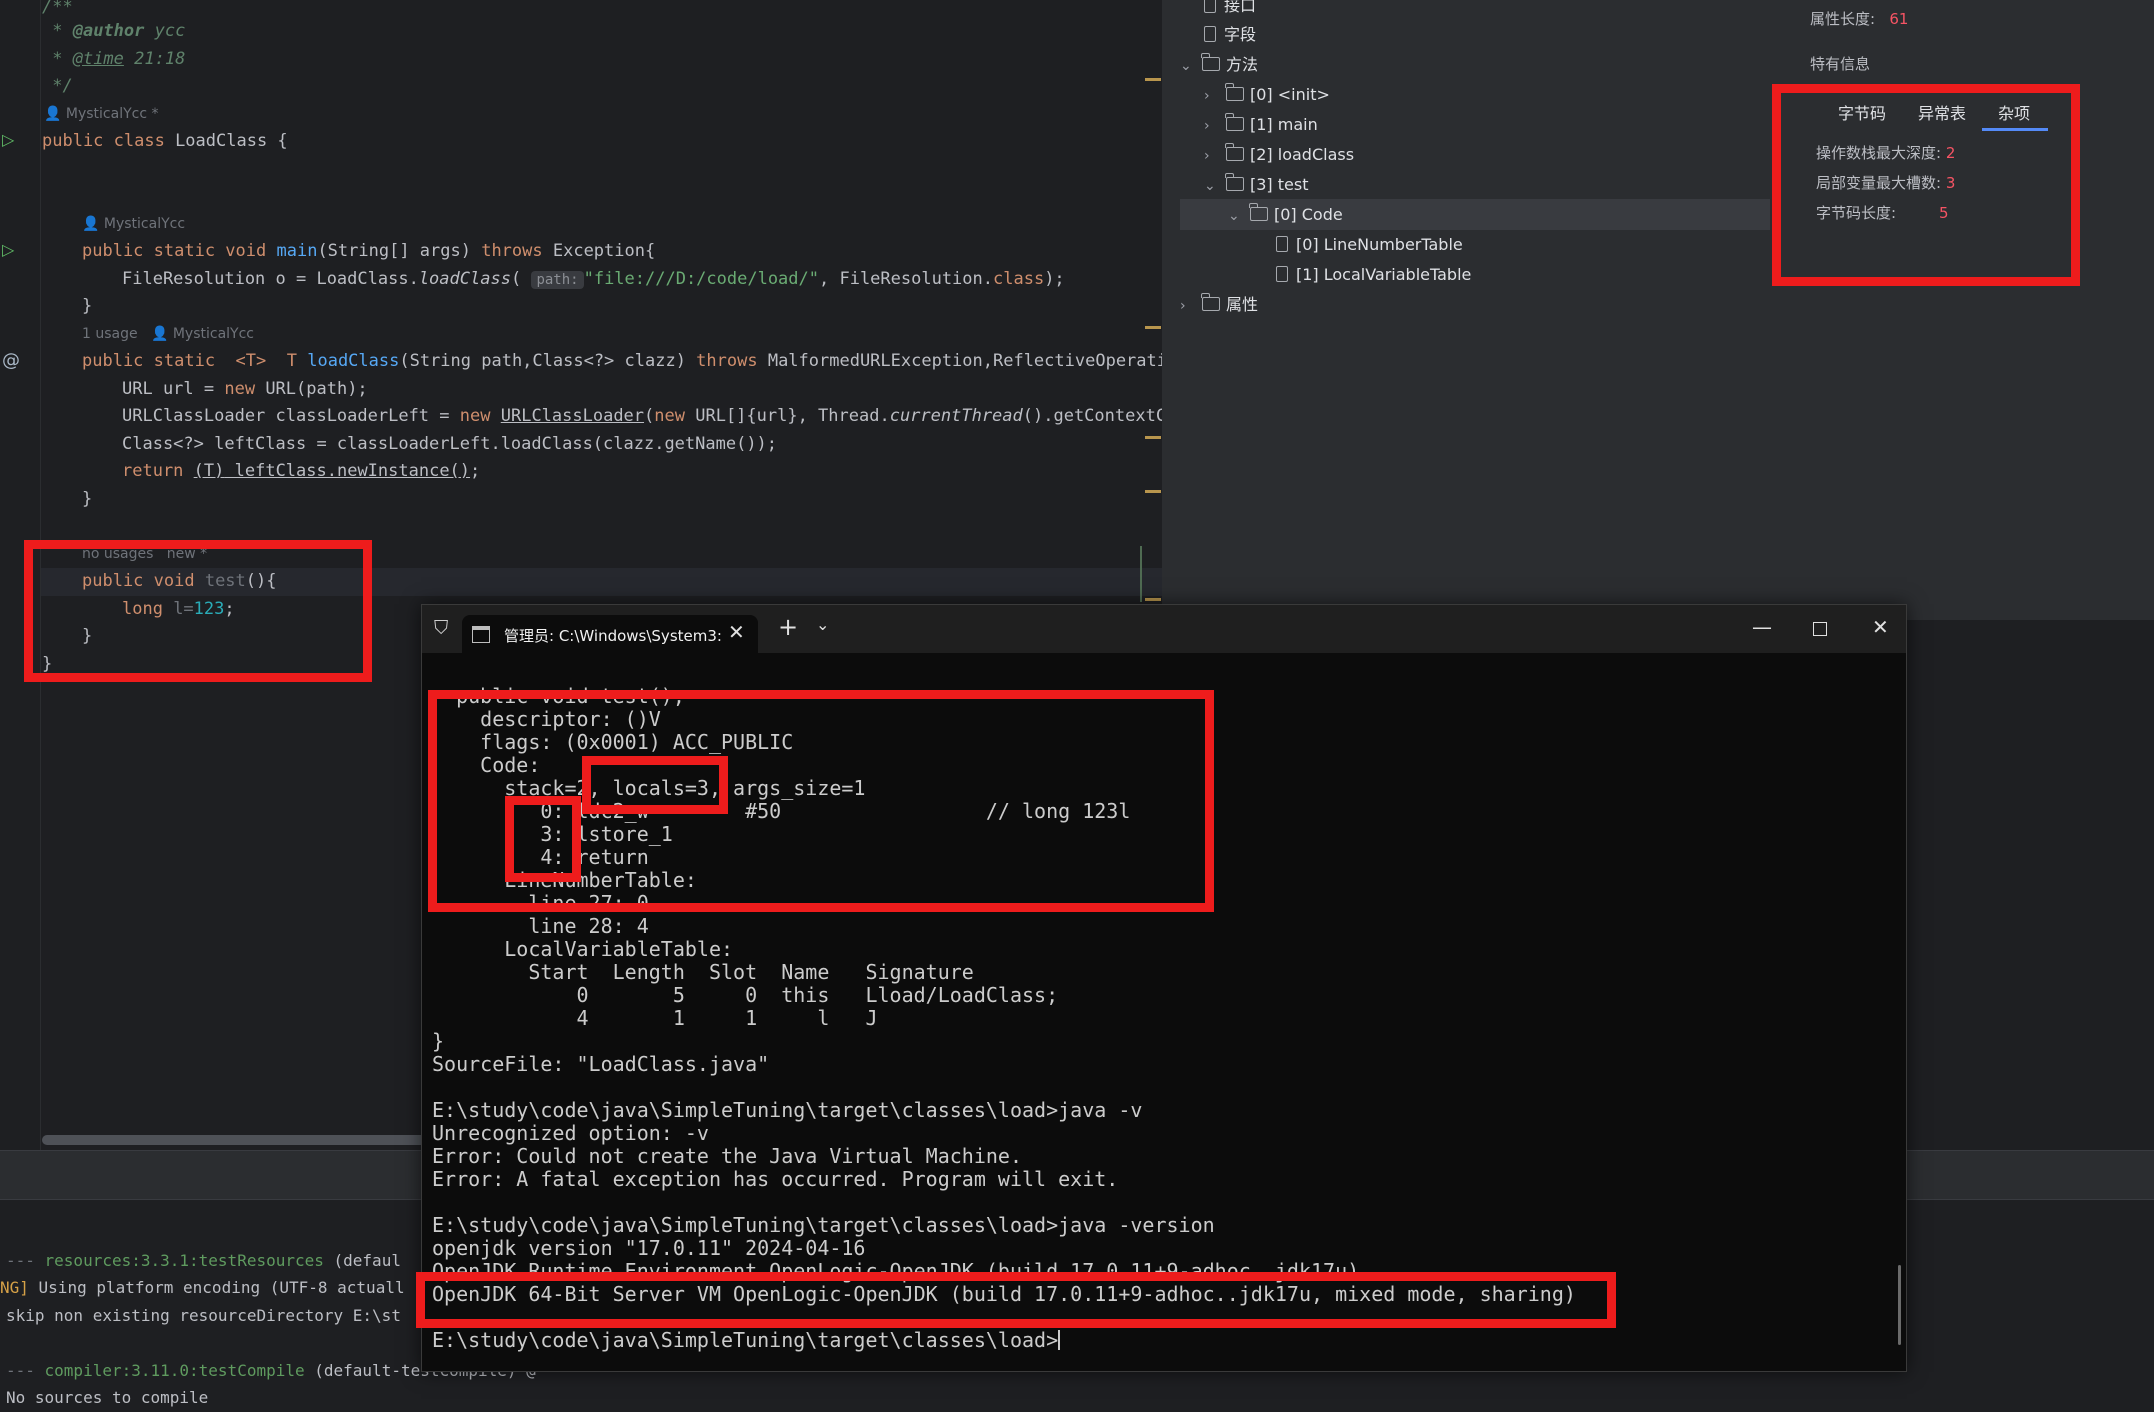  Describe the element at coordinates (1880, 627) in the screenshot. I see `close-window-icon: ✕` at that location.